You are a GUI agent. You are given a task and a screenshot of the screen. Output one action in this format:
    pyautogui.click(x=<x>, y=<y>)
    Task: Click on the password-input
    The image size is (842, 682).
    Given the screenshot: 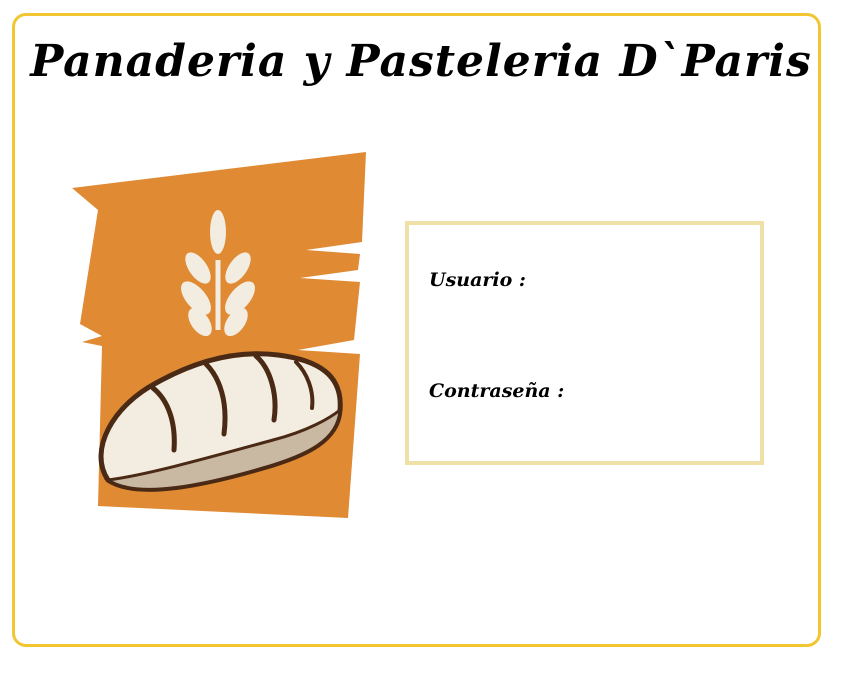 What is the action you would take?
    pyautogui.click(x=659, y=393)
    